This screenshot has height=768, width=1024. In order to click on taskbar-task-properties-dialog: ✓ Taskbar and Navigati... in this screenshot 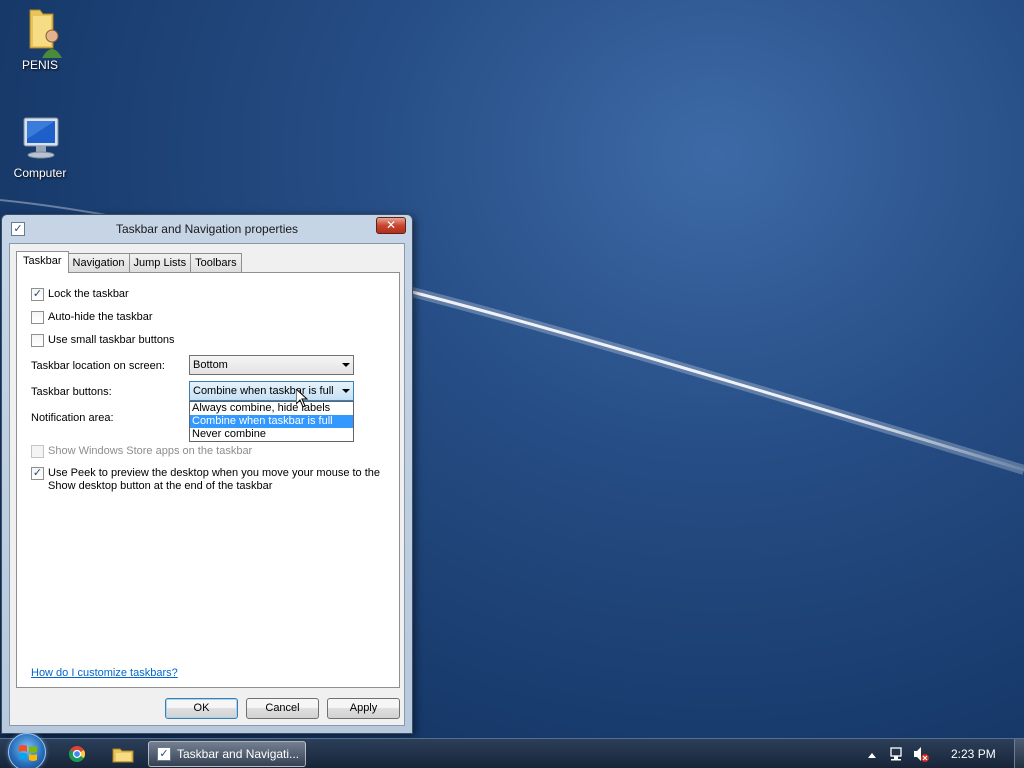, I will do `click(227, 754)`.